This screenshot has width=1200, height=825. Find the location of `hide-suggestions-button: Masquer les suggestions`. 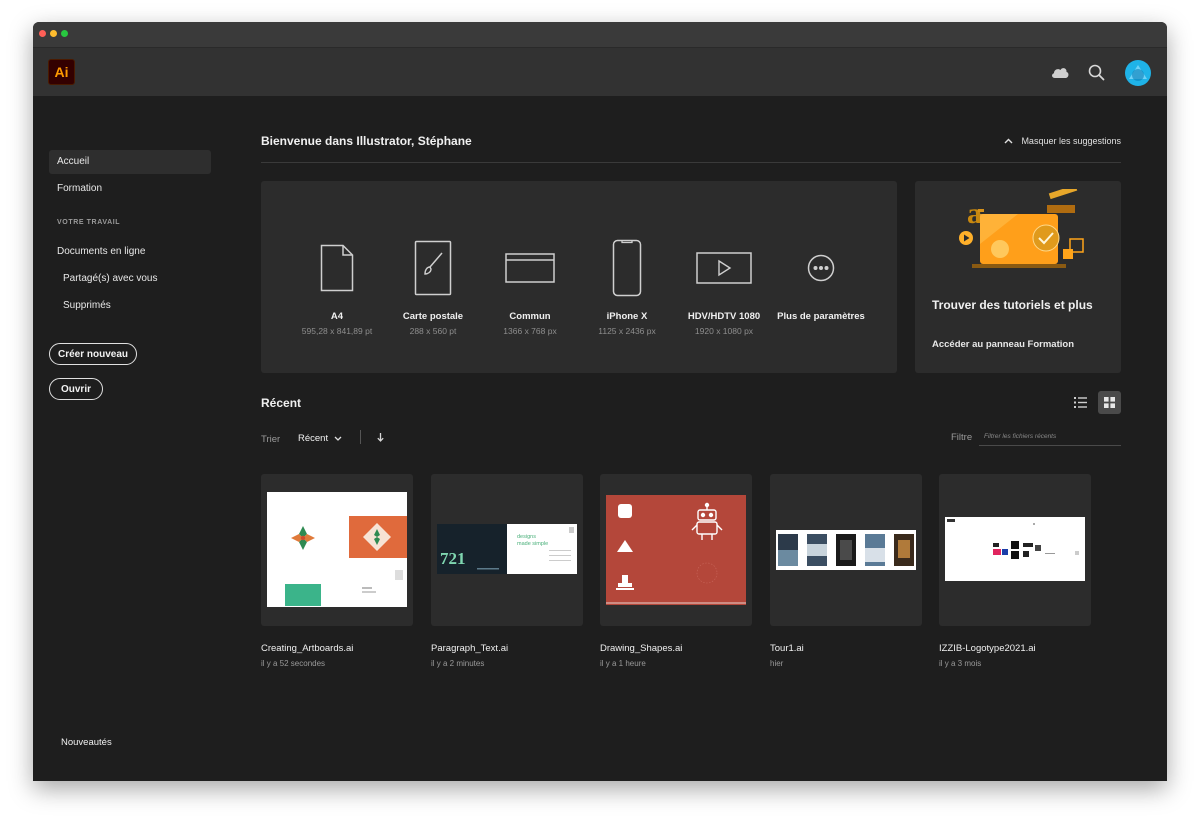

hide-suggestions-button: Masquer les suggestions is located at coordinates (1062, 141).